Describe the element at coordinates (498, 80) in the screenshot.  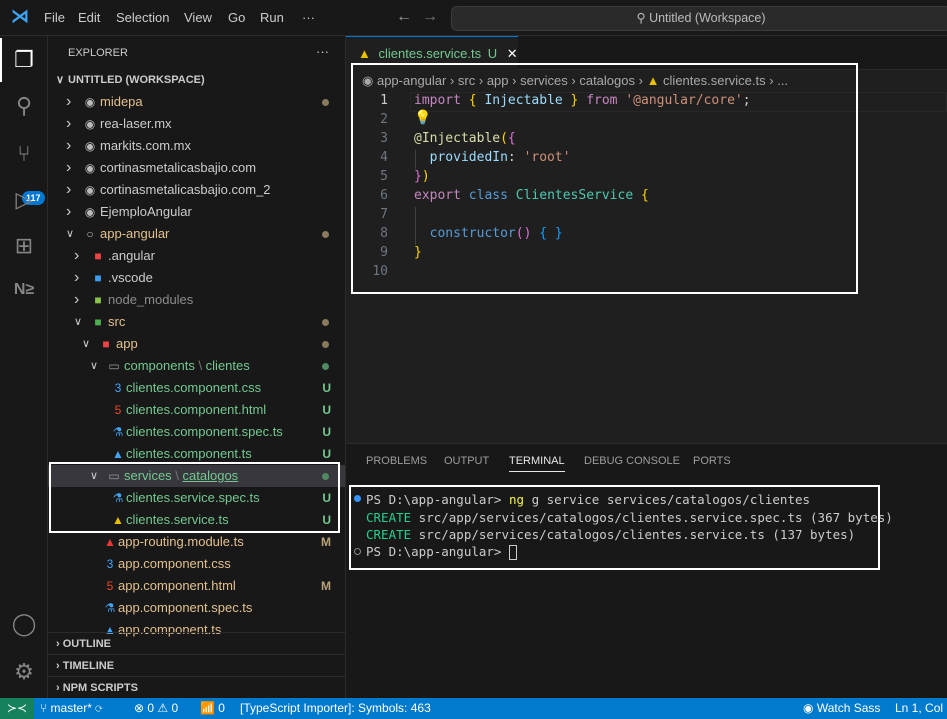
I see `breadcrumb-item: app` at that location.